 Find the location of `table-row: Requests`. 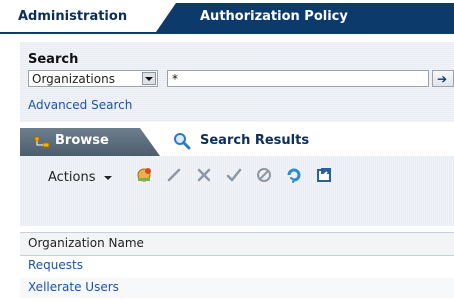

table-row: Requests is located at coordinates (237, 266).